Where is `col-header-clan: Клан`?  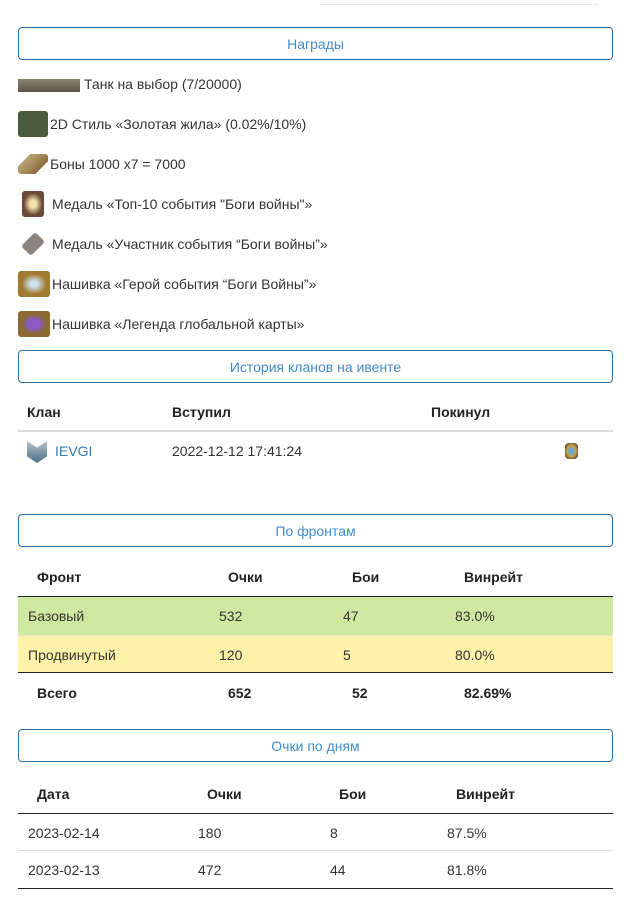 col-header-clan: Клан is located at coordinates (44, 412).